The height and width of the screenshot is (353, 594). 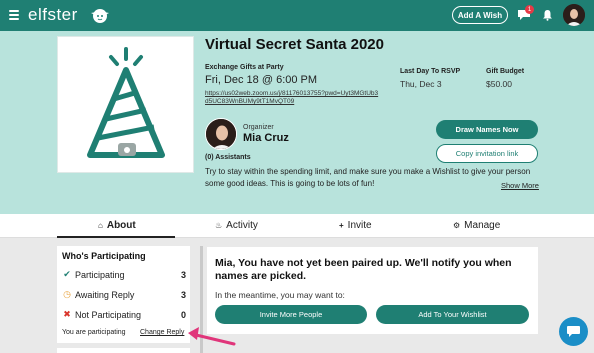 I want to click on participation-row: ✔ Participating 3, so click(x=124, y=274).